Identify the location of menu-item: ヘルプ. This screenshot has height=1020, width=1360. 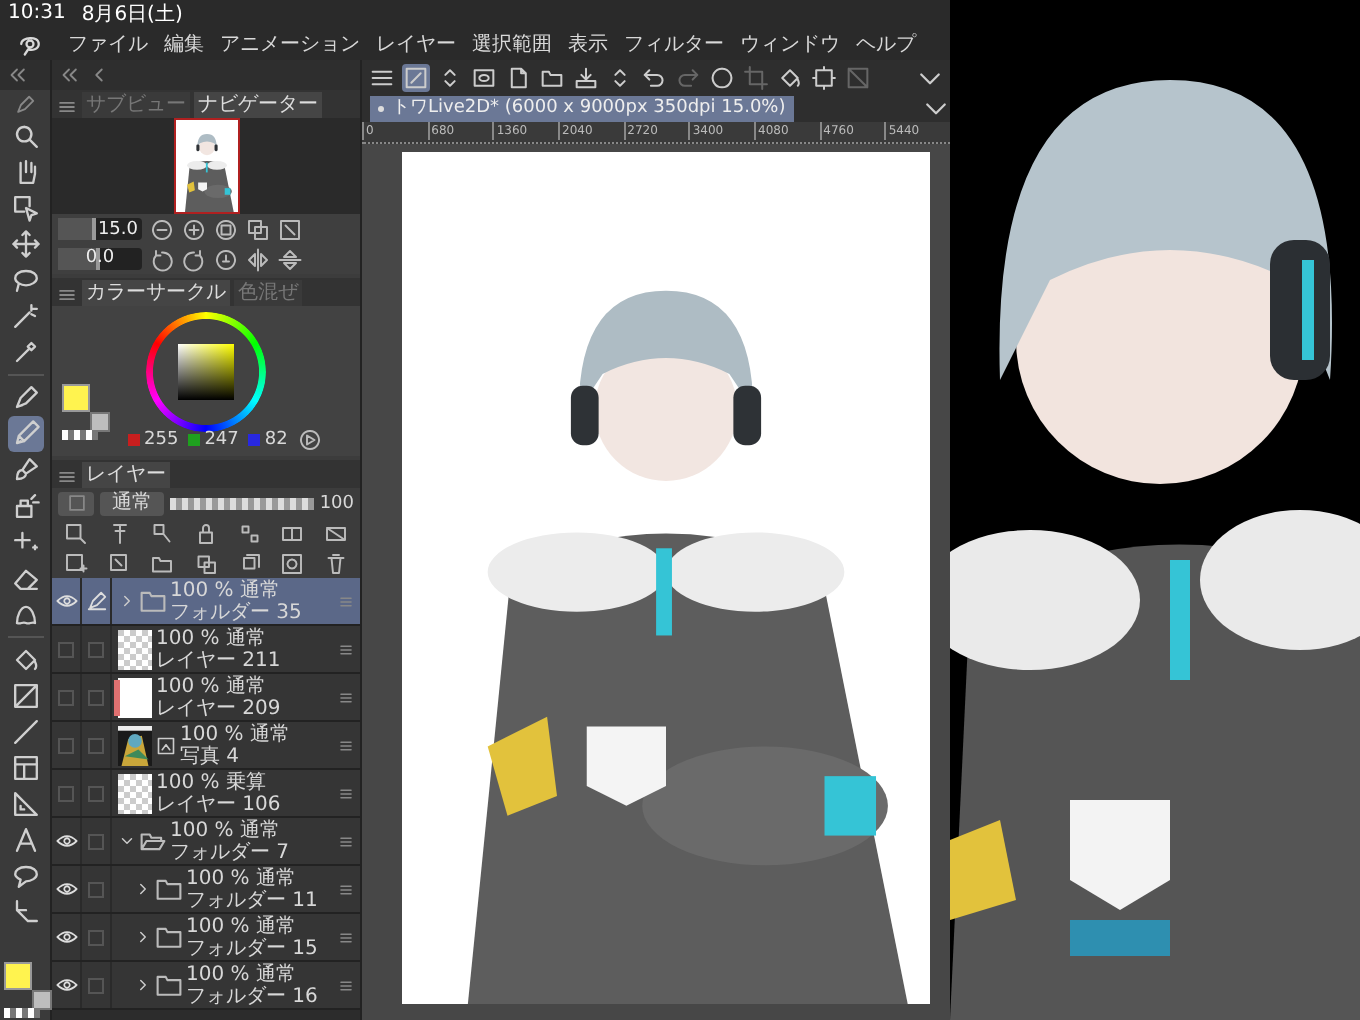
(886, 43).